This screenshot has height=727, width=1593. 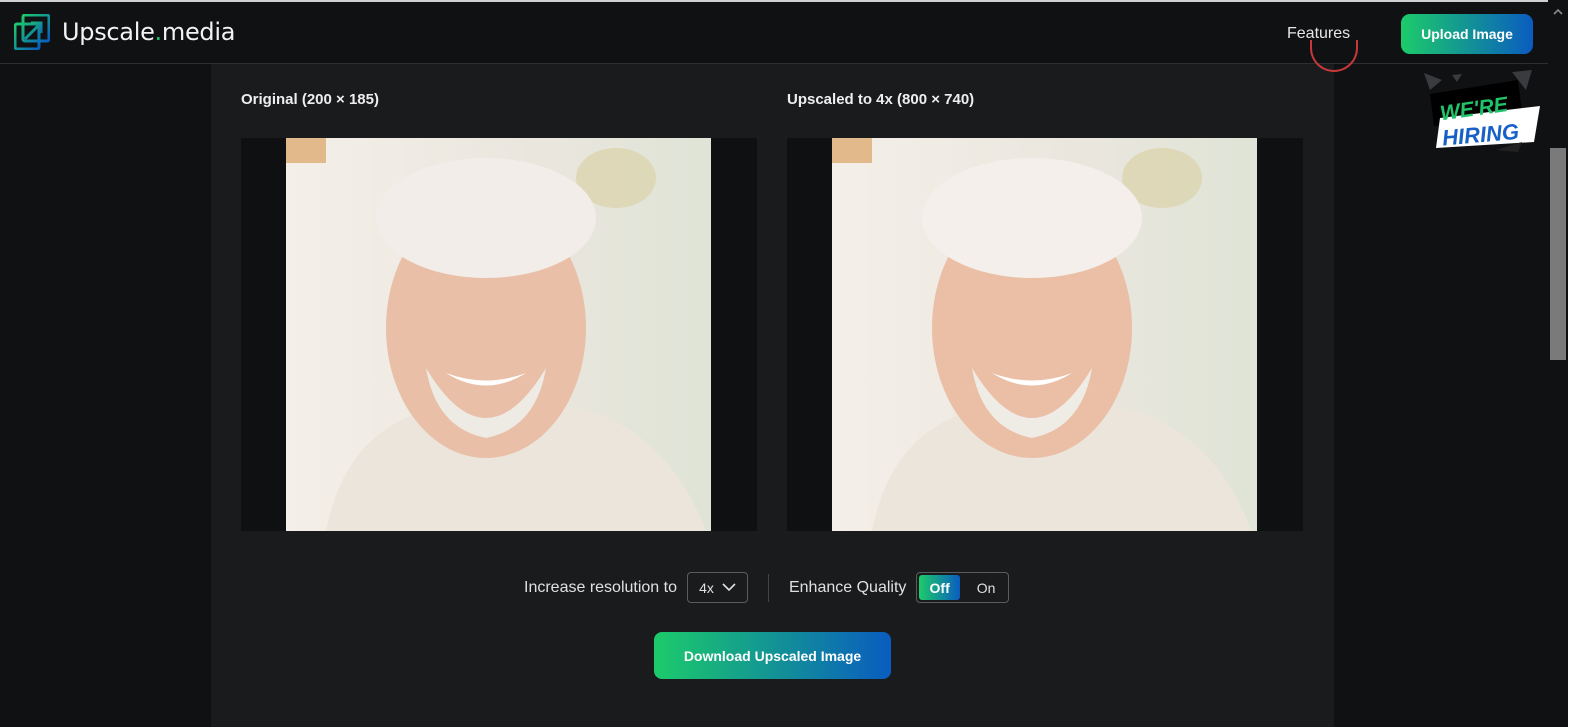 I want to click on original-image, so click(x=498, y=334).